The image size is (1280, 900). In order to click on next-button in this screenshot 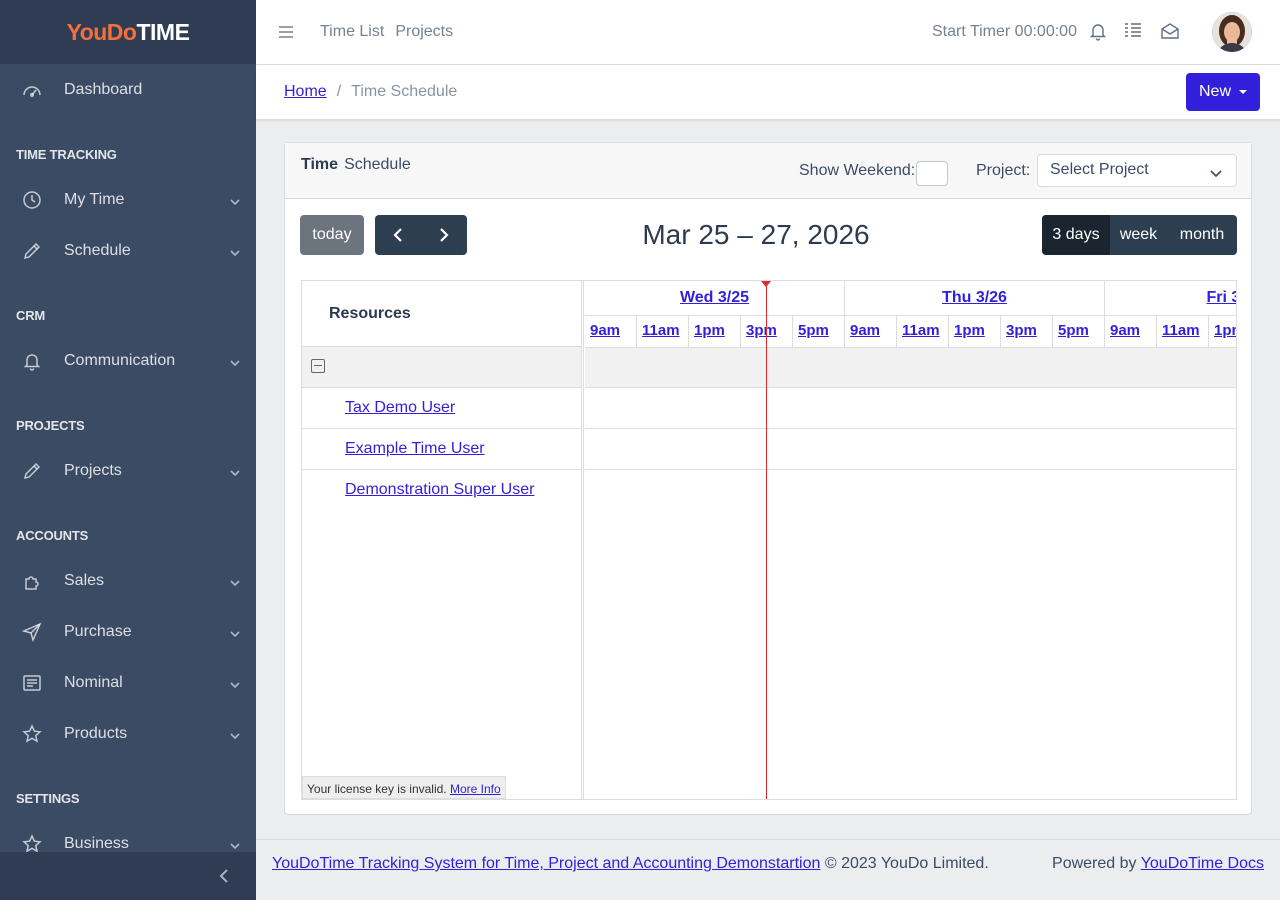, I will do `click(444, 235)`.